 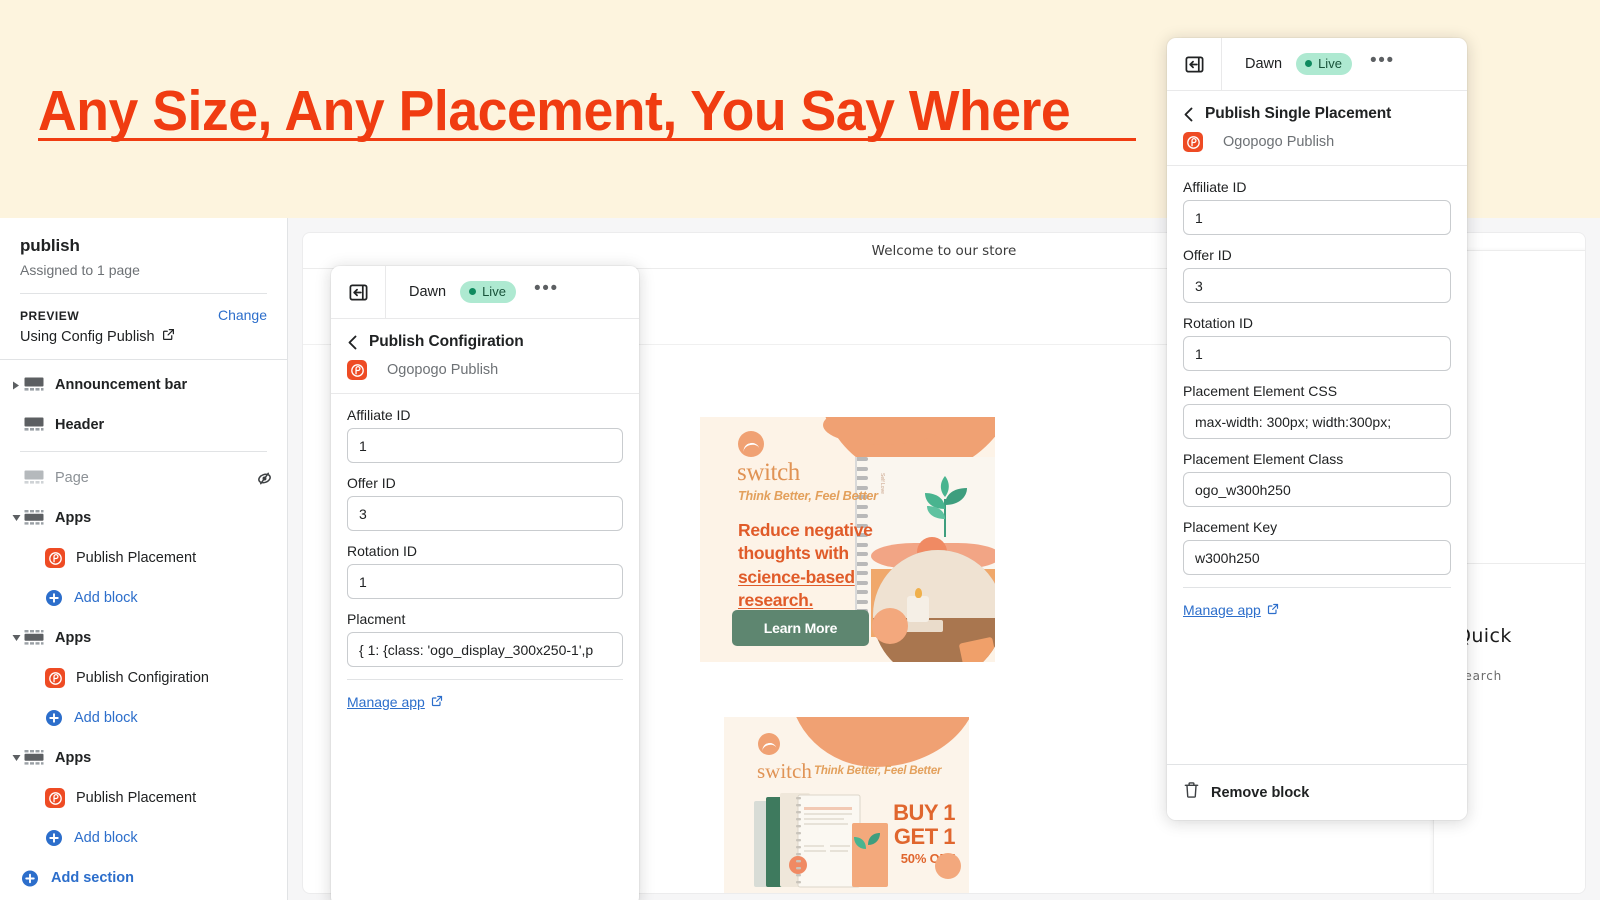 What do you see at coordinates (35, 478) in the screenshot?
I see `section-icon-muted` at bounding box center [35, 478].